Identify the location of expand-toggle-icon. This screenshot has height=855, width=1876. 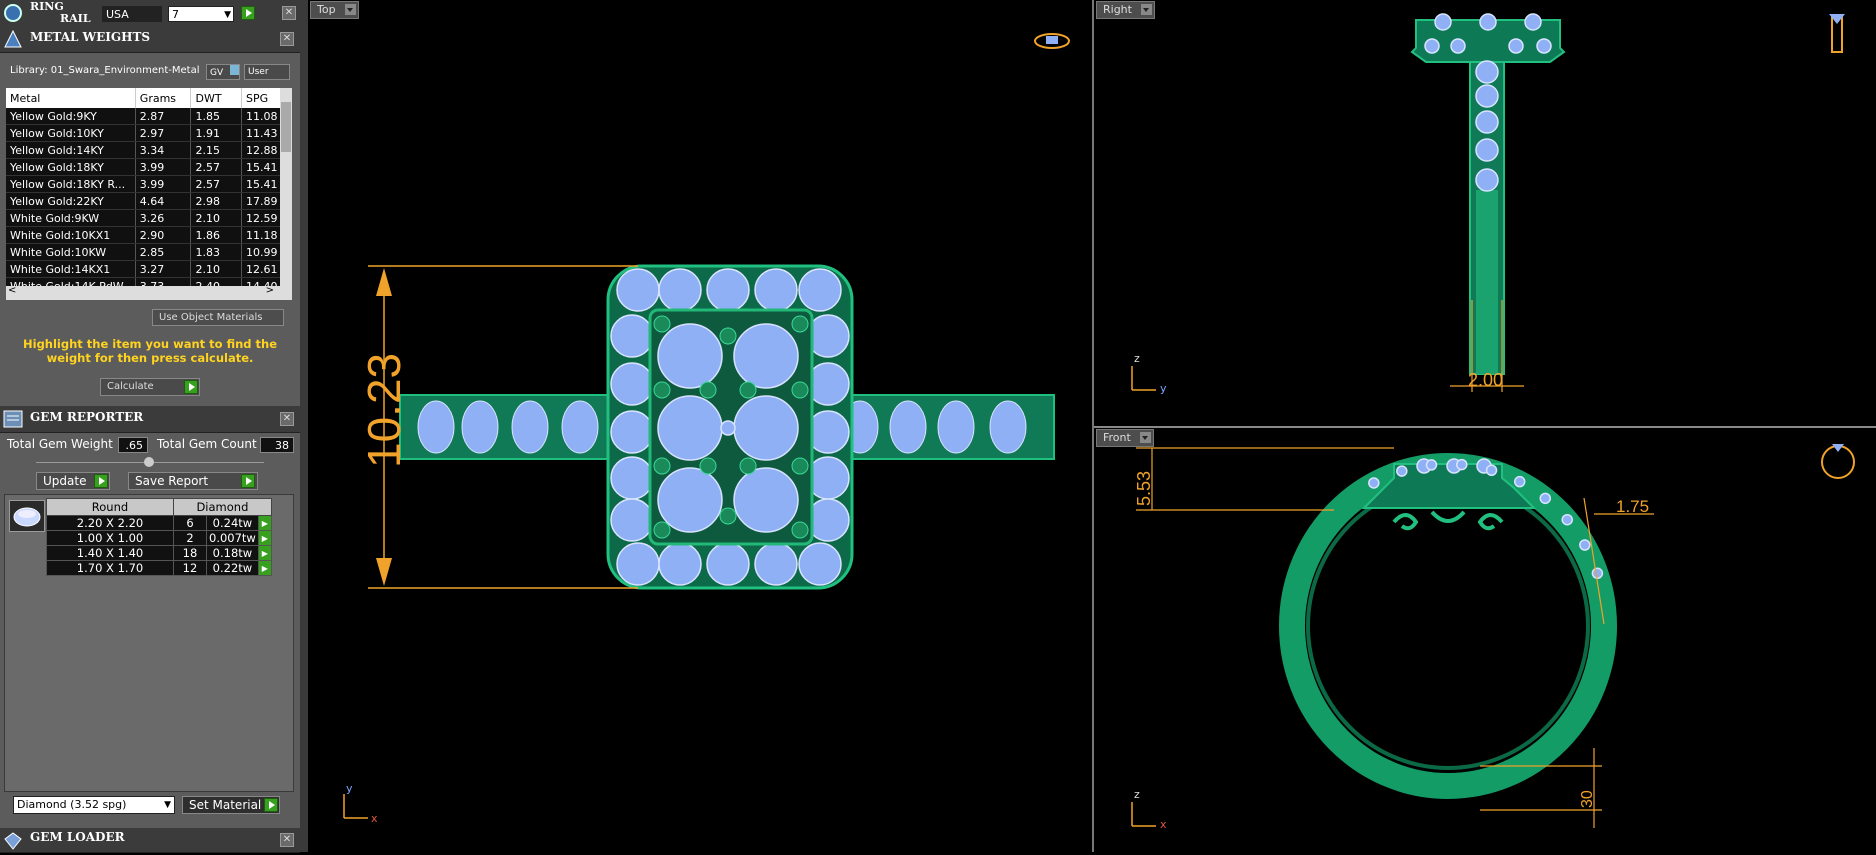
(149, 462).